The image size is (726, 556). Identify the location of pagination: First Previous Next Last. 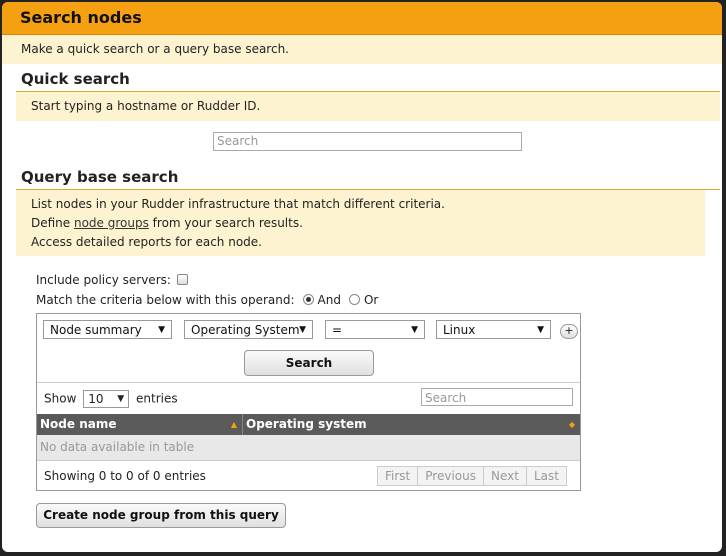
(472, 476).